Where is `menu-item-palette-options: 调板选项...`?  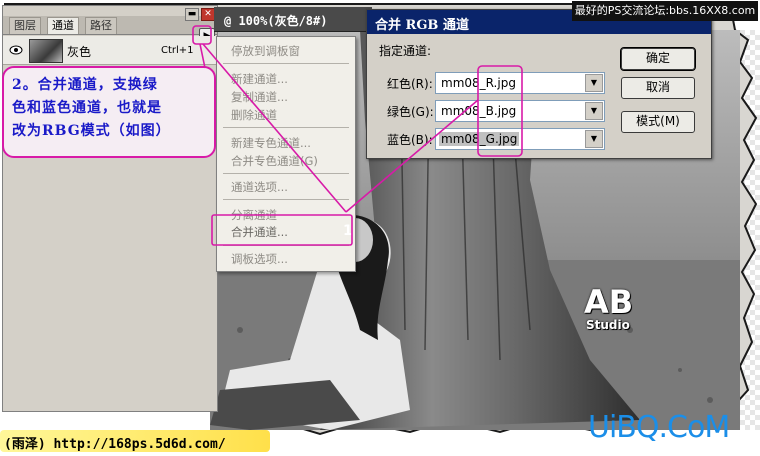
menu-item-palette-options: 调板选项... is located at coordinates (259, 259).